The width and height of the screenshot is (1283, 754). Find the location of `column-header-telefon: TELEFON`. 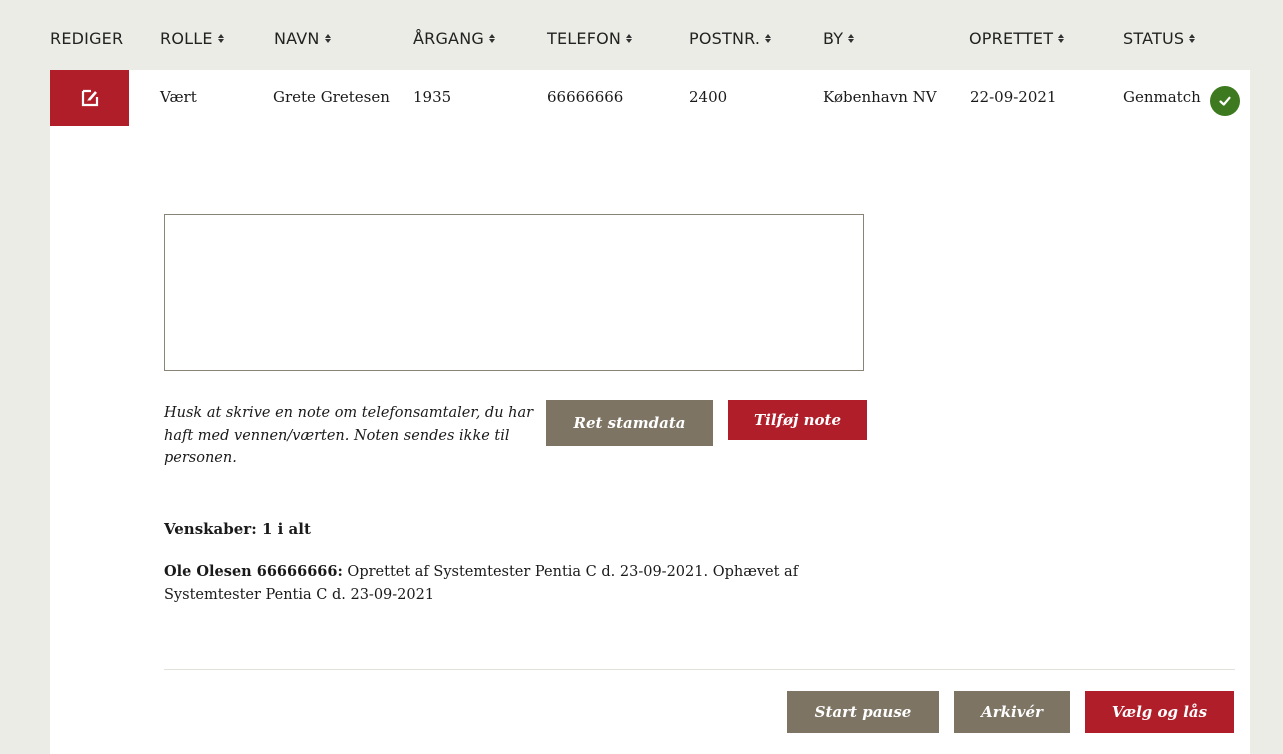

column-header-telefon: TELEFON is located at coordinates (590, 38).